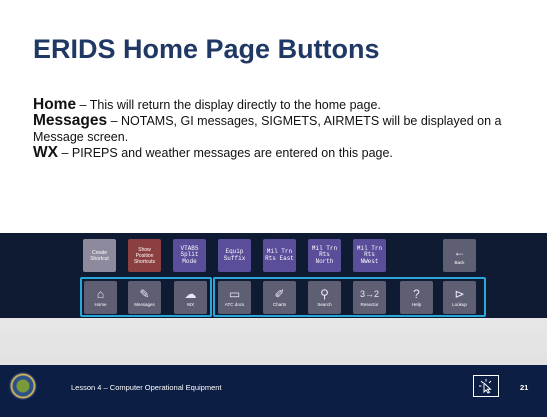 This screenshot has width=547, height=417. I want to click on resector-label: Resector, so click(369, 304).